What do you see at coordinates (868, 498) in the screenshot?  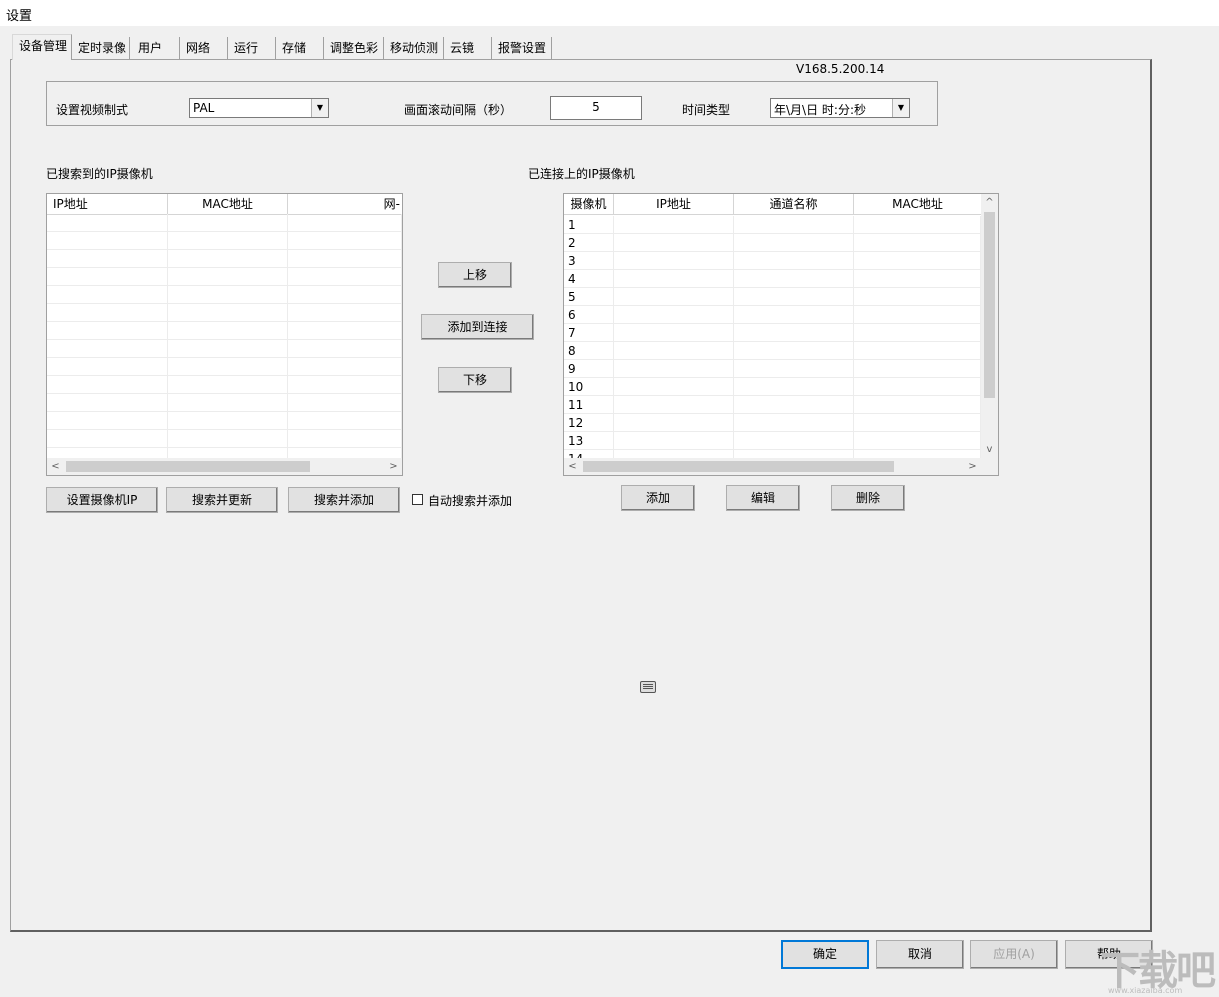 I see `delete-button: 删除` at bounding box center [868, 498].